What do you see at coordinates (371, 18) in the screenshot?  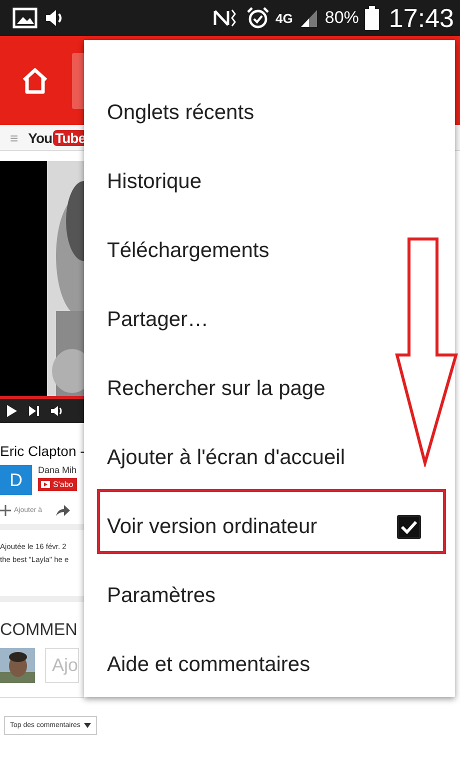 I see `battery-icon` at bounding box center [371, 18].